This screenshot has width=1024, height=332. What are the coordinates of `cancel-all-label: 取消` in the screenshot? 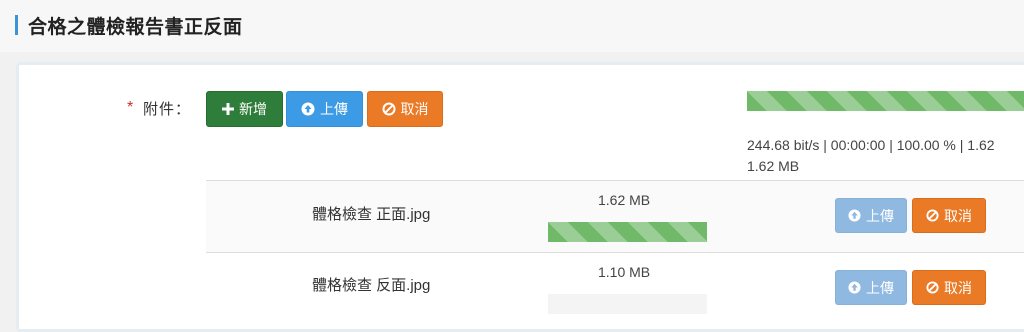 It's located at (414, 109).